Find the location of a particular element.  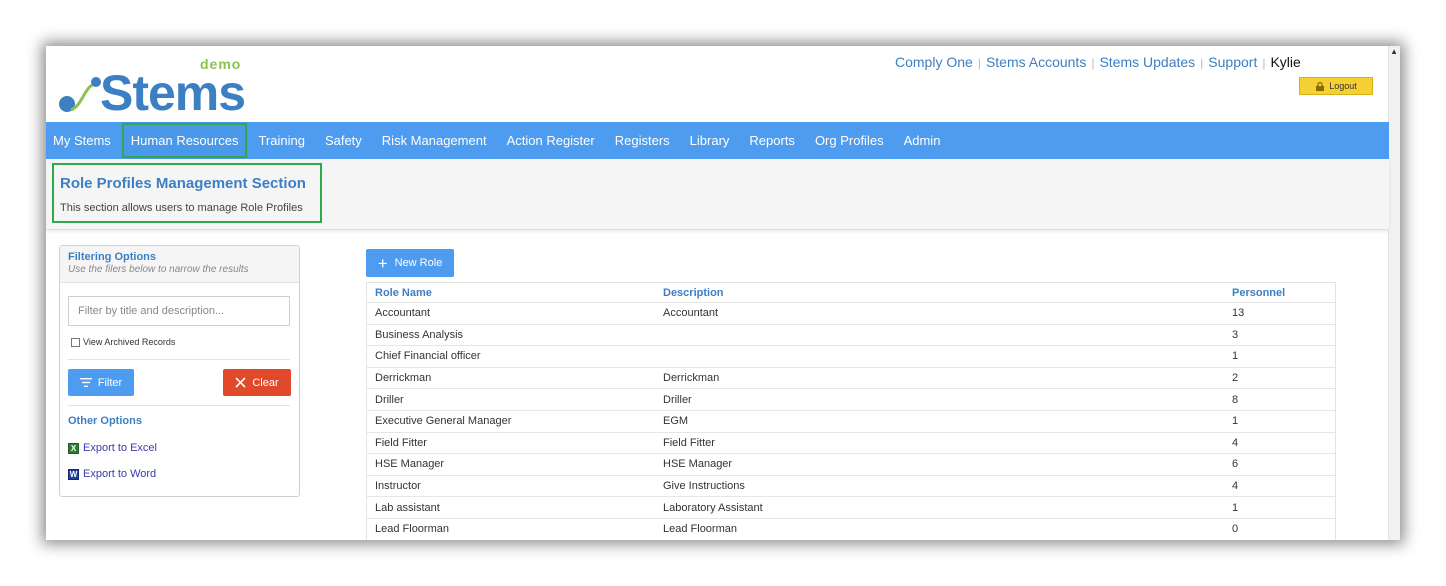

cell-personnel: 0 is located at coordinates (1235, 529).